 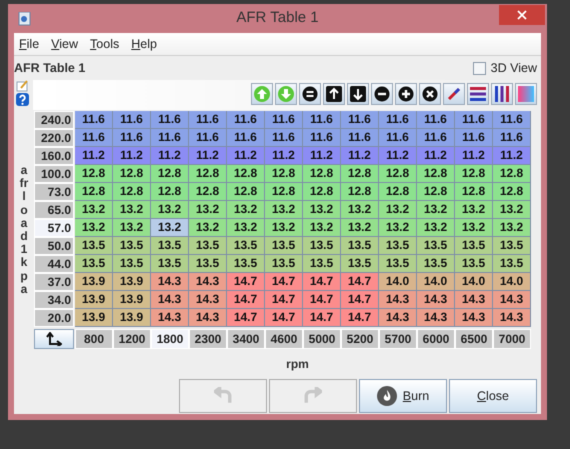 I want to click on minus-icon, so click(x=382, y=94).